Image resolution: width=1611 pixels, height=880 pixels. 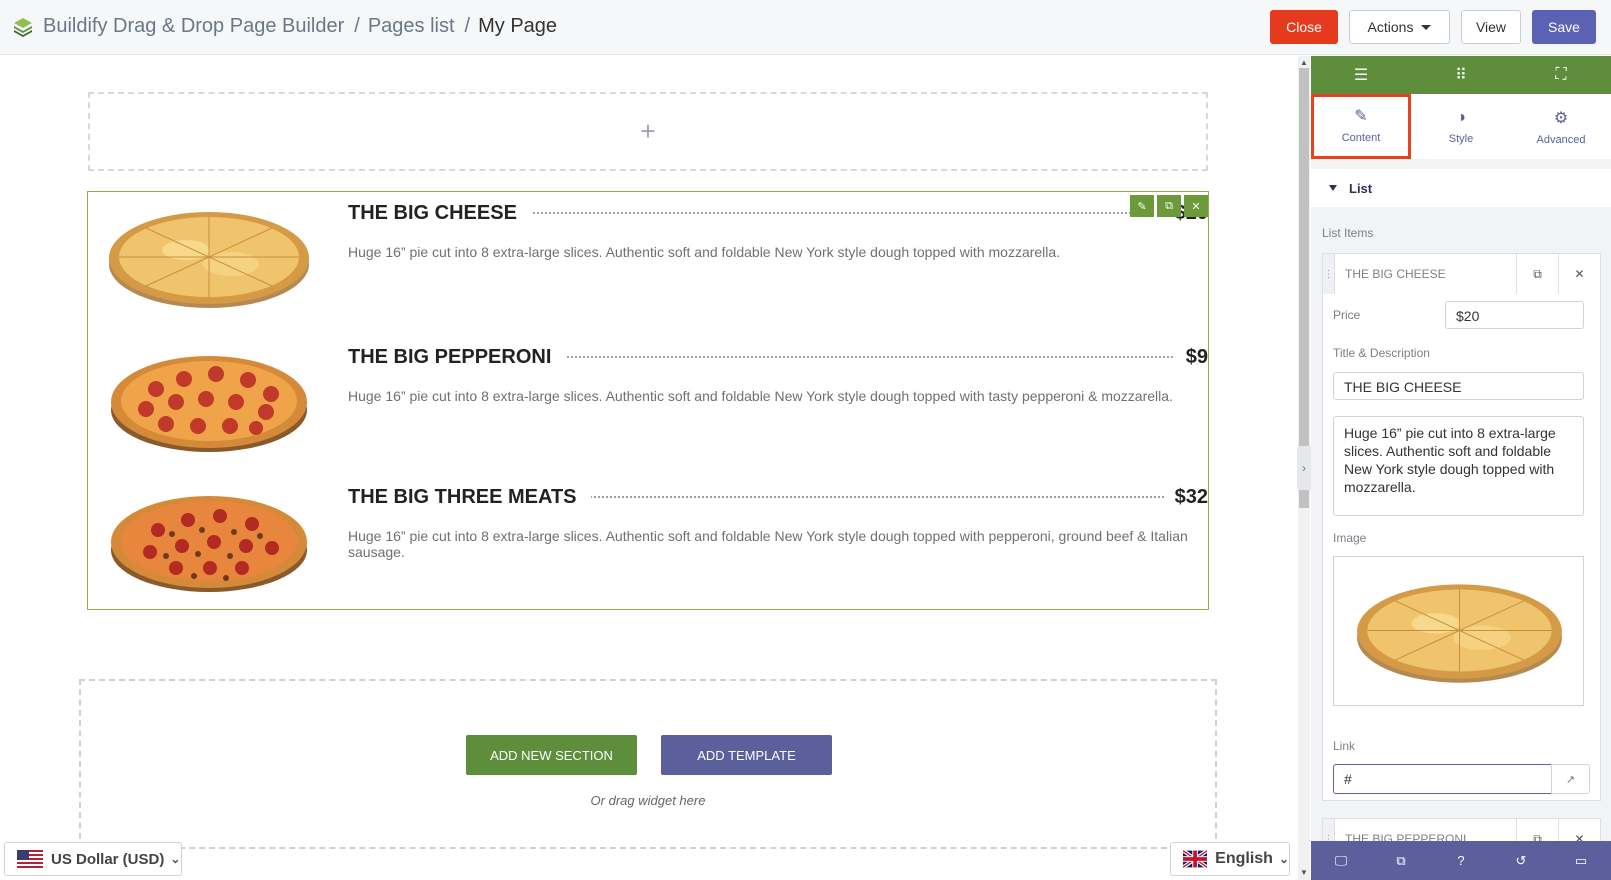 I want to click on gear-icon: ⚙, so click(x=1561, y=118).